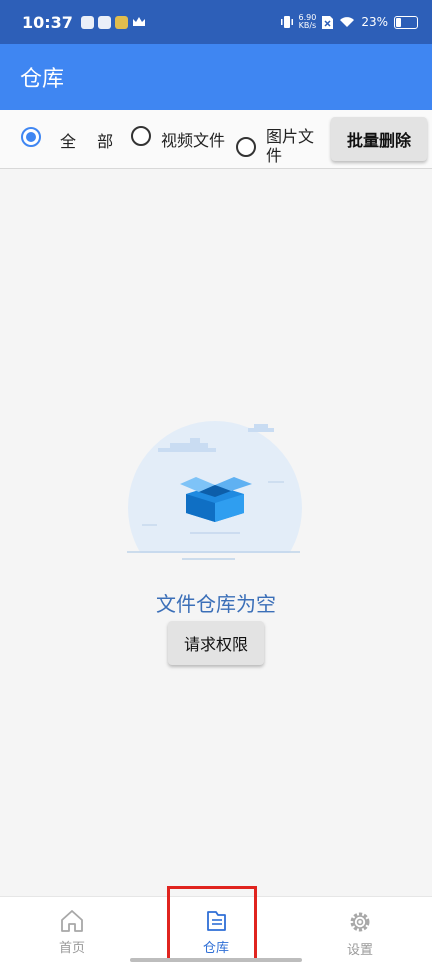 The height and width of the screenshot is (965, 432). What do you see at coordinates (216, 604) in the screenshot?
I see `empty-message: 文件仓库为空` at bounding box center [216, 604].